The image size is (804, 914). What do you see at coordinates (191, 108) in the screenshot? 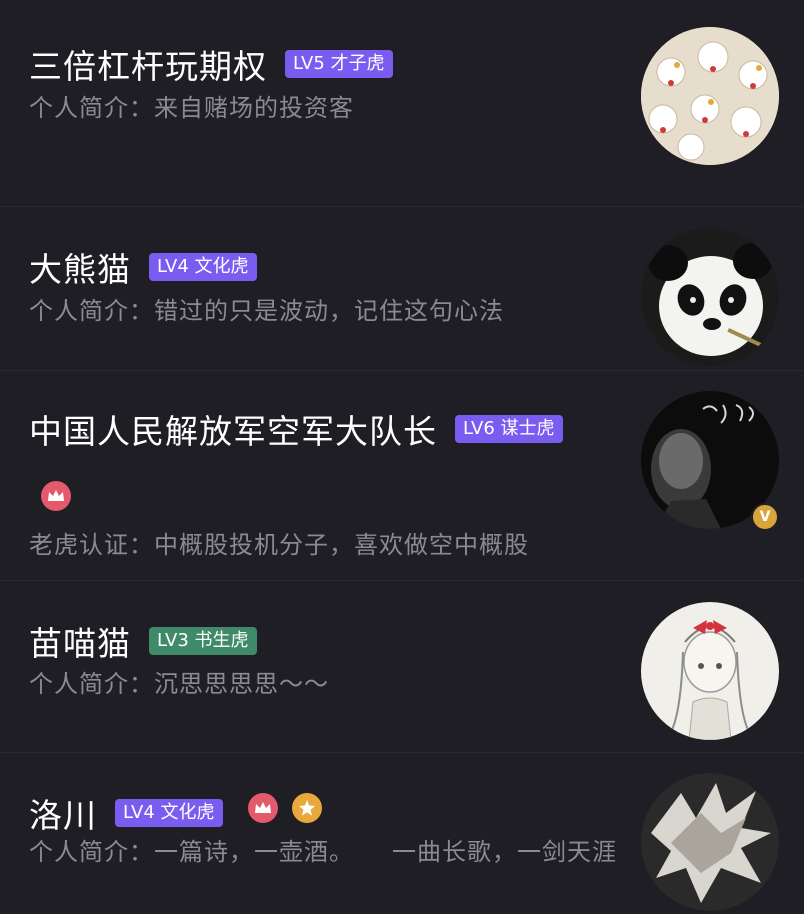
I see `user-bio: 个人简介：来自赌场的投资客` at bounding box center [191, 108].